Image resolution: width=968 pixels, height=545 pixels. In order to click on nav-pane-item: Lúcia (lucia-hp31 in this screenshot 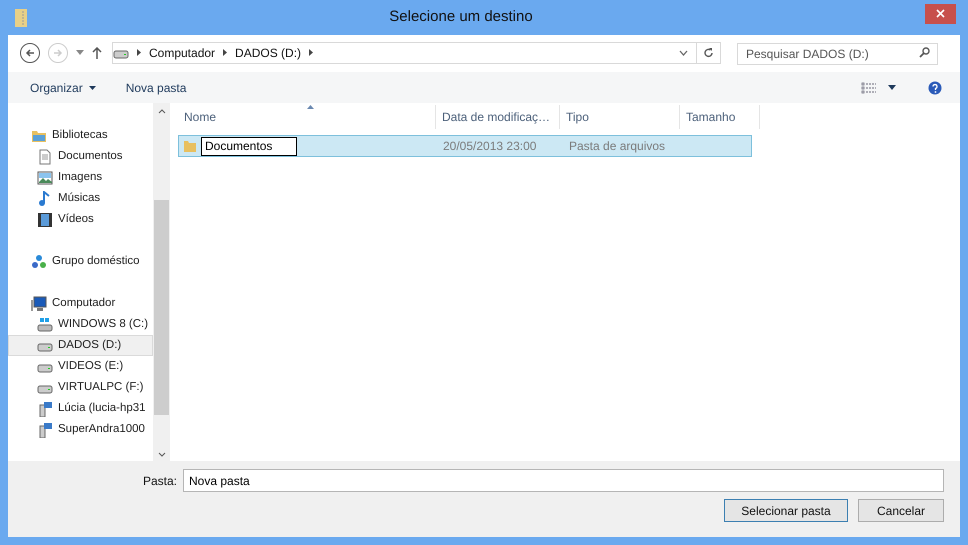, I will do `click(80, 408)`.